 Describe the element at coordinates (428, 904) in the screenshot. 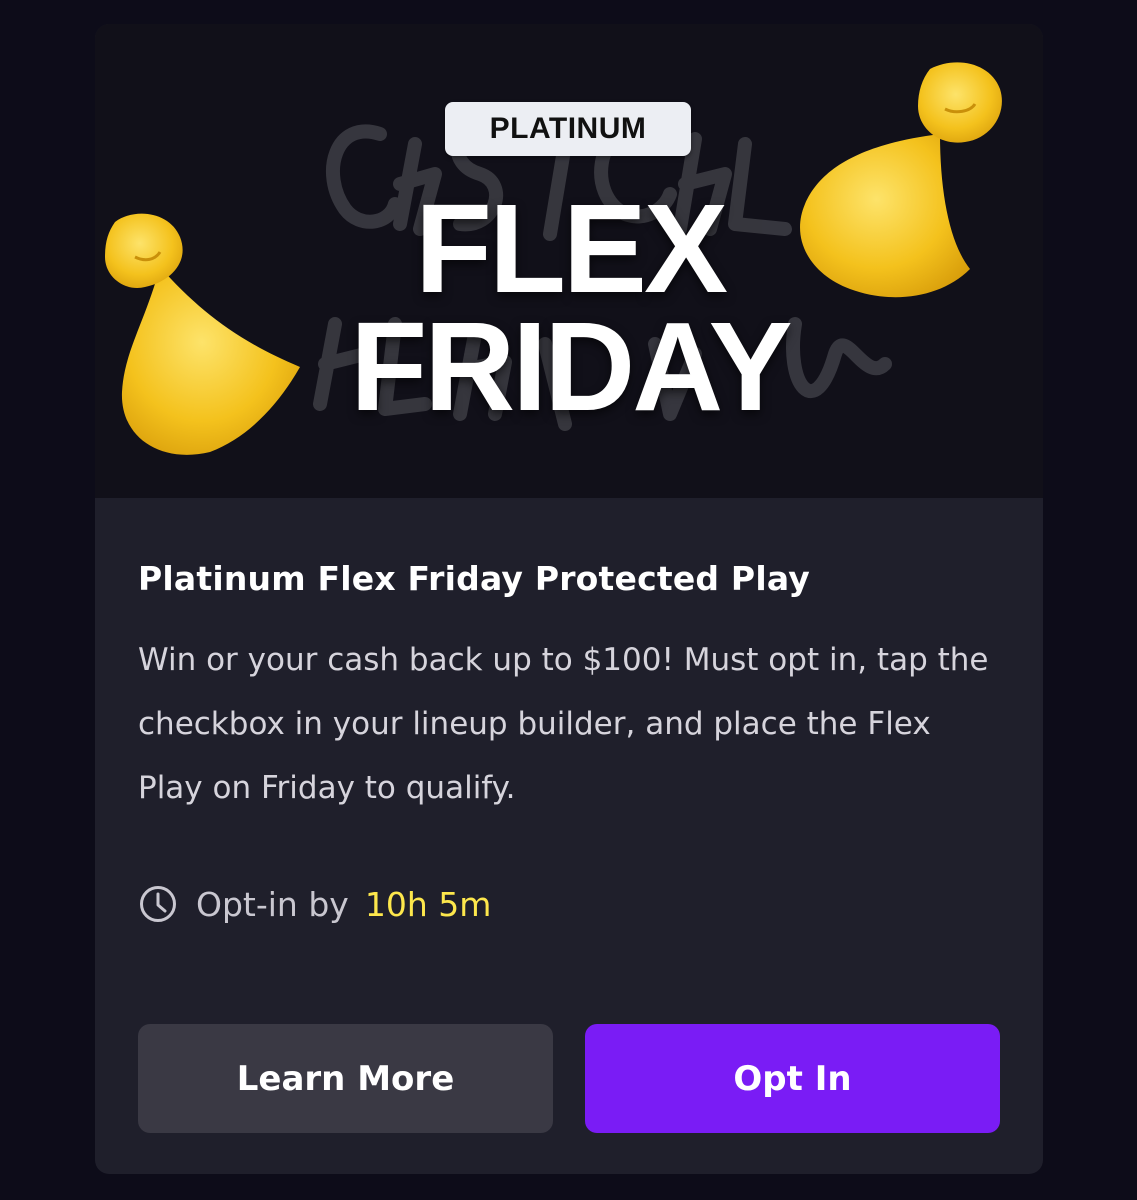

I see `optin-countdown: 10h 5m` at that location.